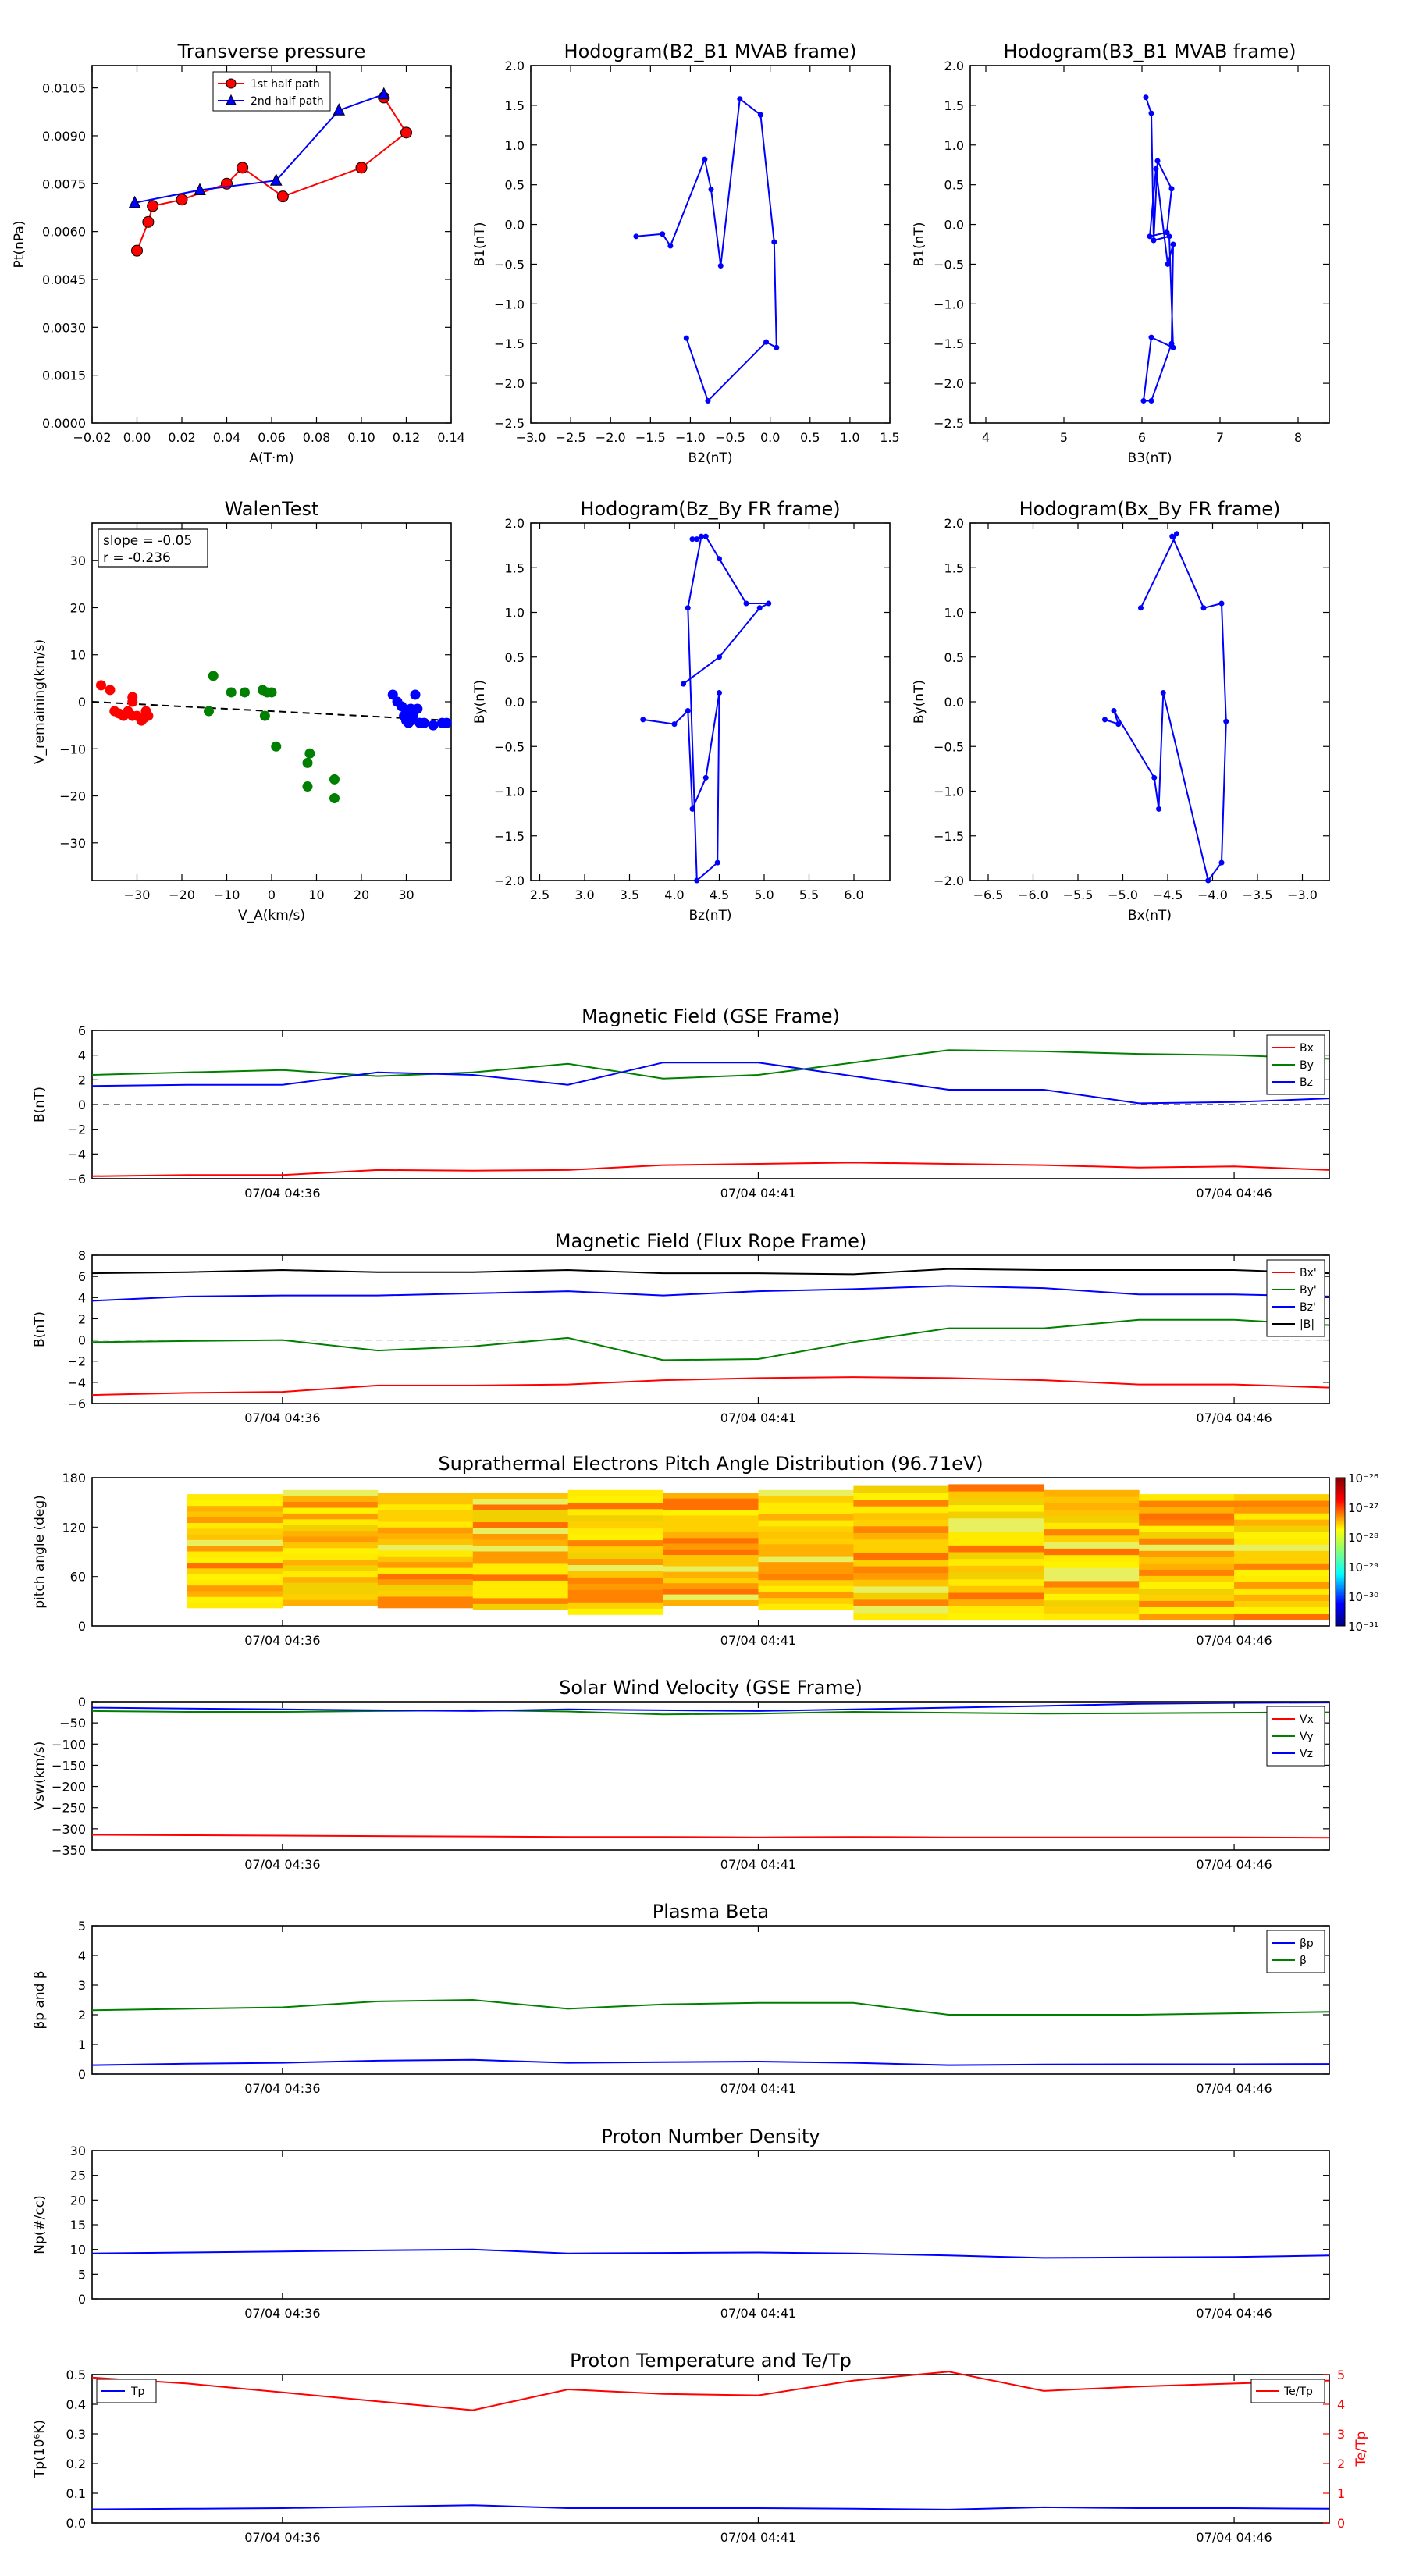  What do you see at coordinates (986, 437) in the screenshot?
I see `x-tick-label: 4` at bounding box center [986, 437].